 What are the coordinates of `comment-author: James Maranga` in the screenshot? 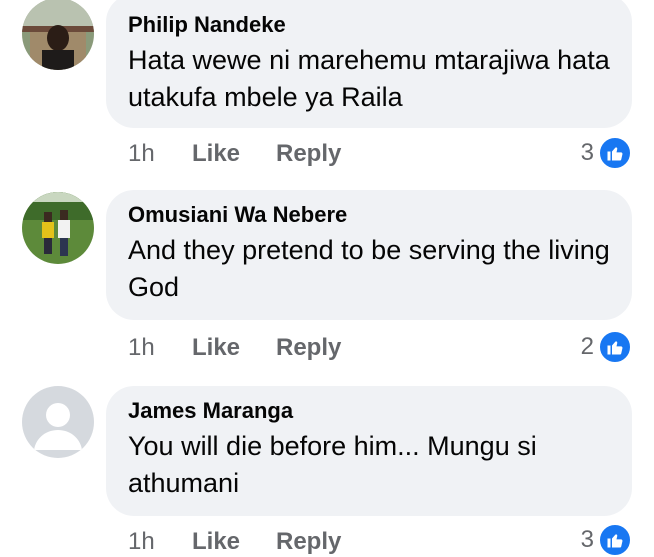 It's located at (369, 411).